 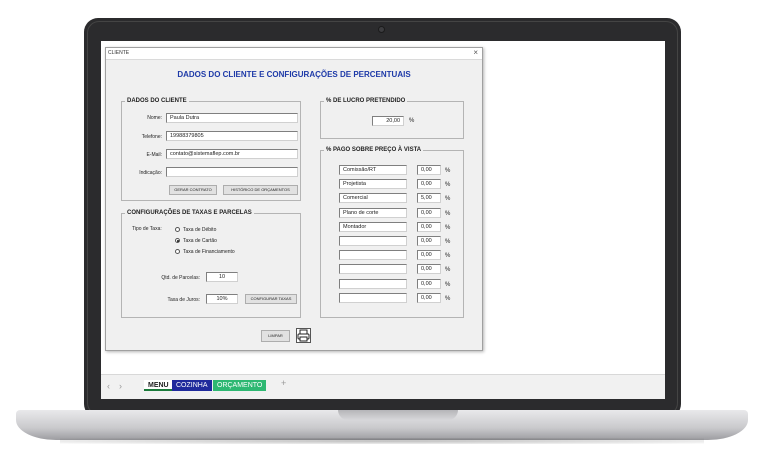 What do you see at coordinates (275, 336) in the screenshot?
I see `limpar-button: LIMPAR` at bounding box center [275, 336].